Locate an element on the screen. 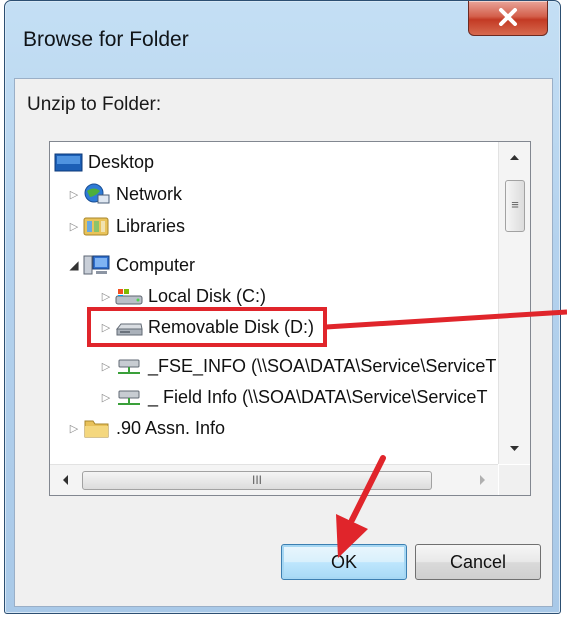 This screenshot has width=567, height=620. arrow-up-icon is located at coordinates (514, 157).